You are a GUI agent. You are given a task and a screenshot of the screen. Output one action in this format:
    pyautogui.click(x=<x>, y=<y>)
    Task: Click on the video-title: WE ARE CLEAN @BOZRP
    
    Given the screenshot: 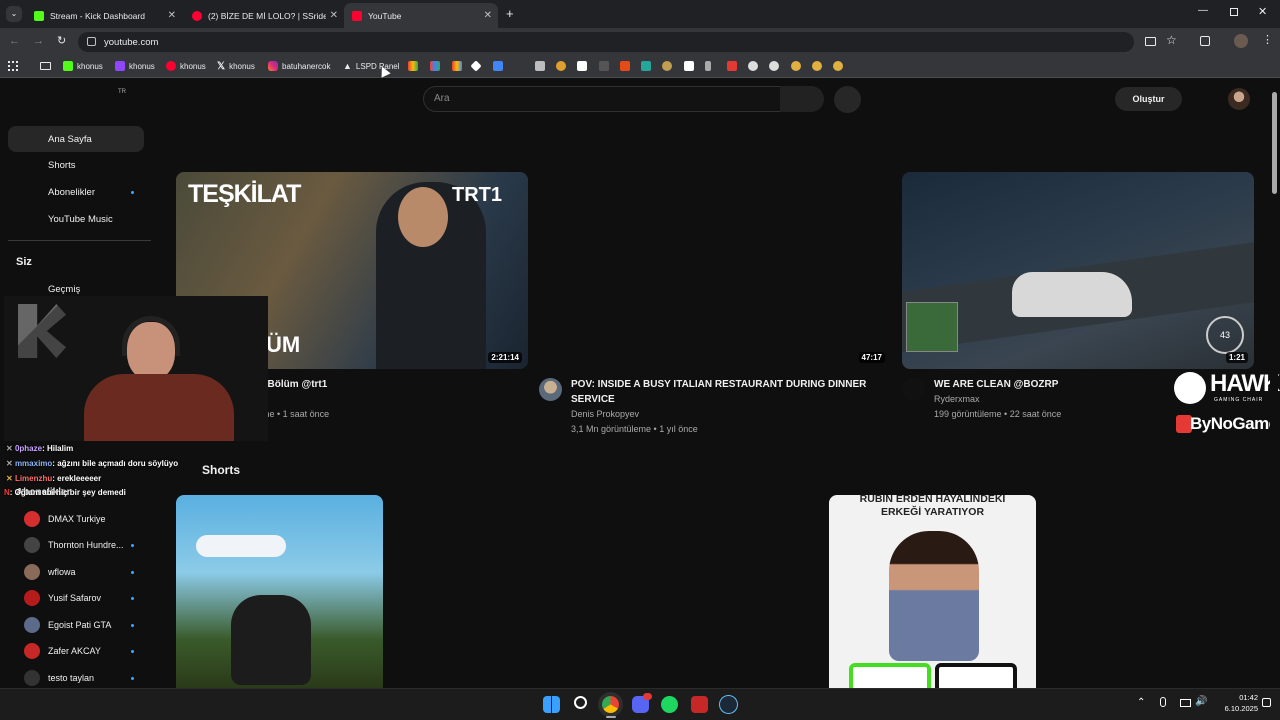 What is the action you would take?
    pyautogui.click(x=1054, y=384)
    